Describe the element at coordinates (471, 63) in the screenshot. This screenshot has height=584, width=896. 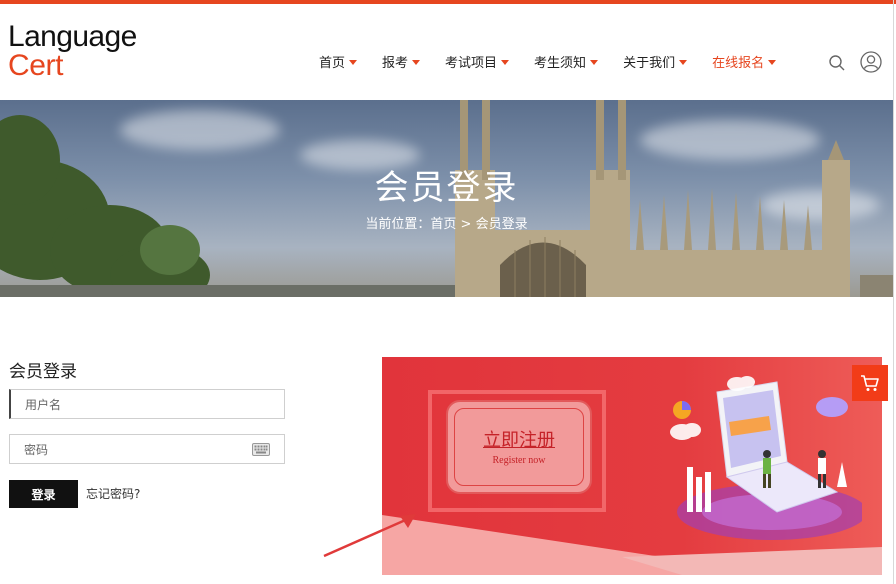
I see `nav-label: 考试项目` at that location.